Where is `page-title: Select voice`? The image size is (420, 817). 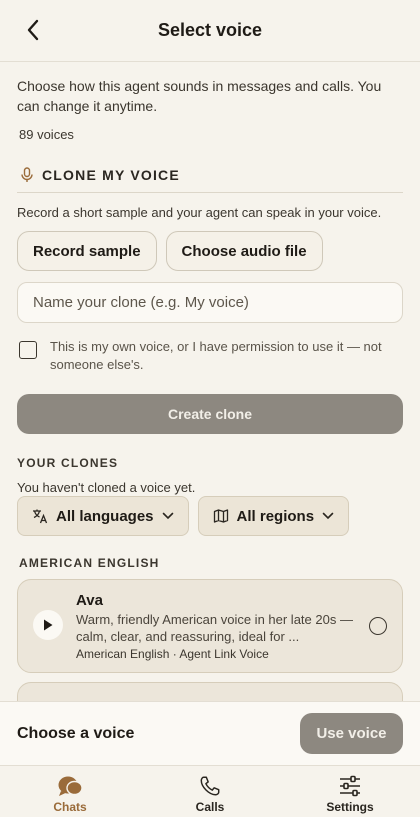 page-title: Select voice is located at coordinates (210, 30).